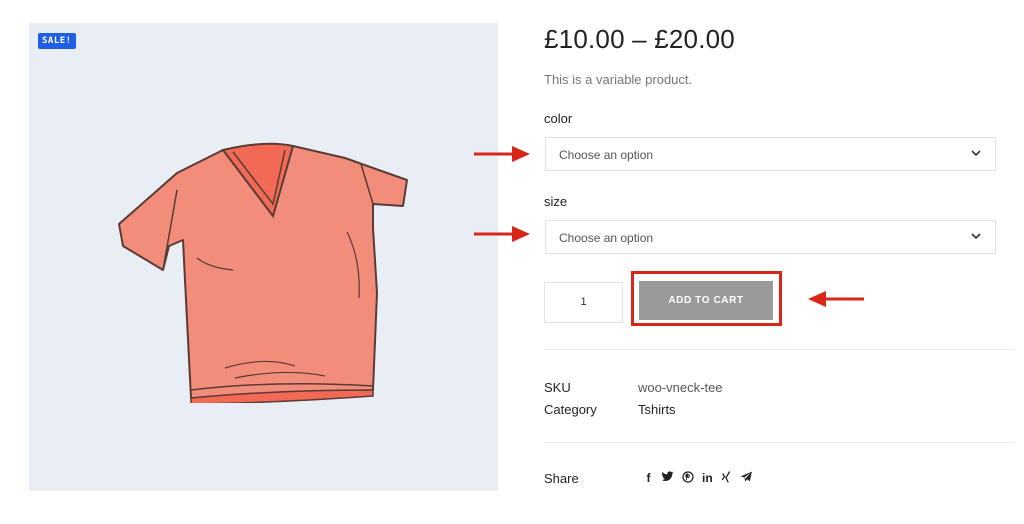 The image size is (1024, 524). Describe the element at coordinates (707, 478) in the screenshot. I see `linkedin-icon: in` at that location.